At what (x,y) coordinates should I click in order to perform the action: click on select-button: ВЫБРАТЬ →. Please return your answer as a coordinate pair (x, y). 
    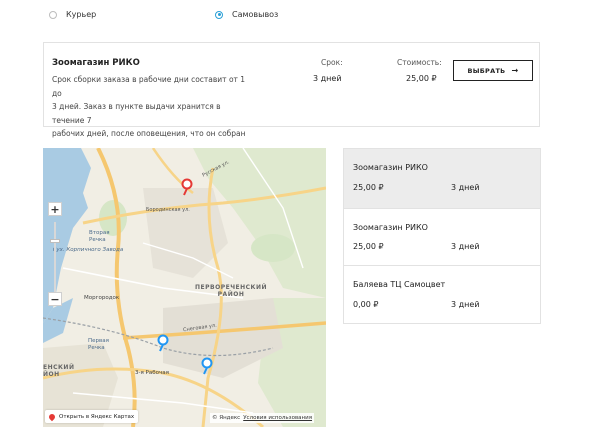
    Looking at the image, I should click on (493, 70).